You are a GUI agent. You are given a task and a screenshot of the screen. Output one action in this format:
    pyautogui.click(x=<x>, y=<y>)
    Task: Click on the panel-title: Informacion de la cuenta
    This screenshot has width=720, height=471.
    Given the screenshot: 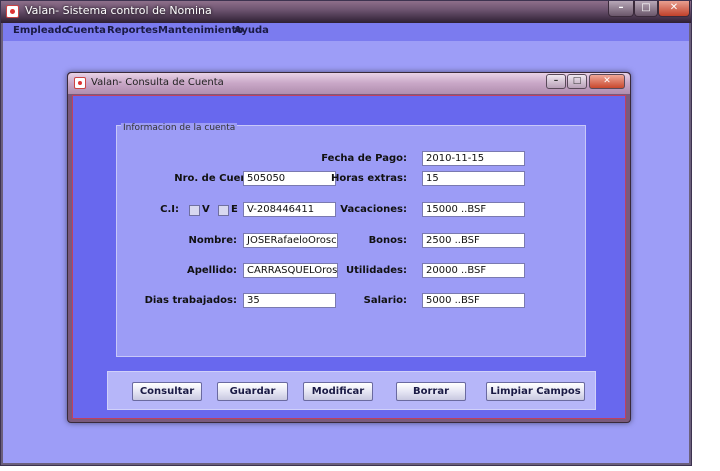 What is the action you would take?
    pyautogui.click(x=179, y=128)
    